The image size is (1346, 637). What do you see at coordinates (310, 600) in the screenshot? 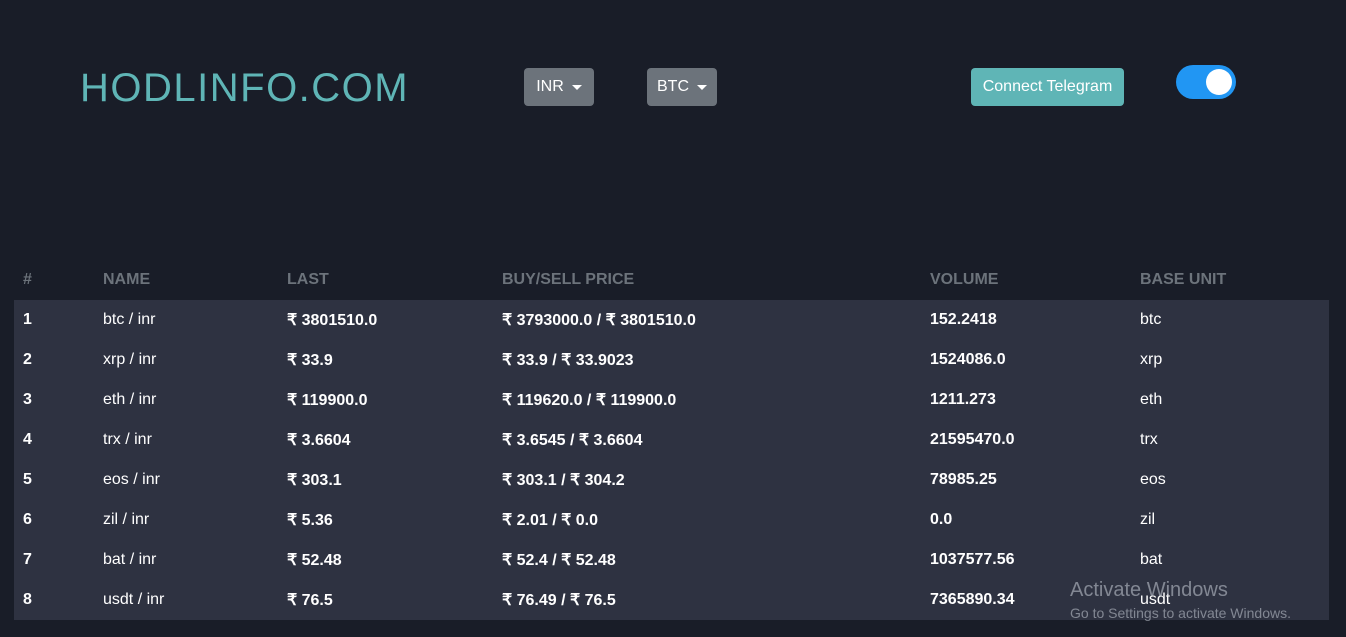
I see `cell-last: ₹ 76.5` at bounding box center [310, 600].